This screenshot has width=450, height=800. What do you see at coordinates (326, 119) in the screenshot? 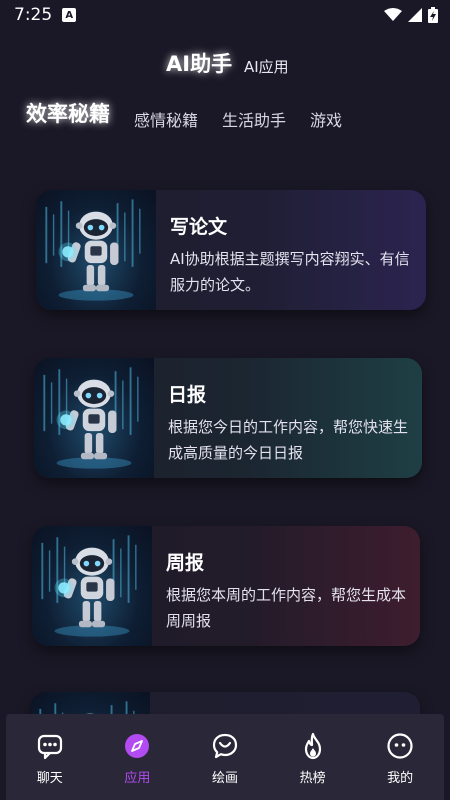
I see `tab-games: 游戏` at bounding box center [326, 119].